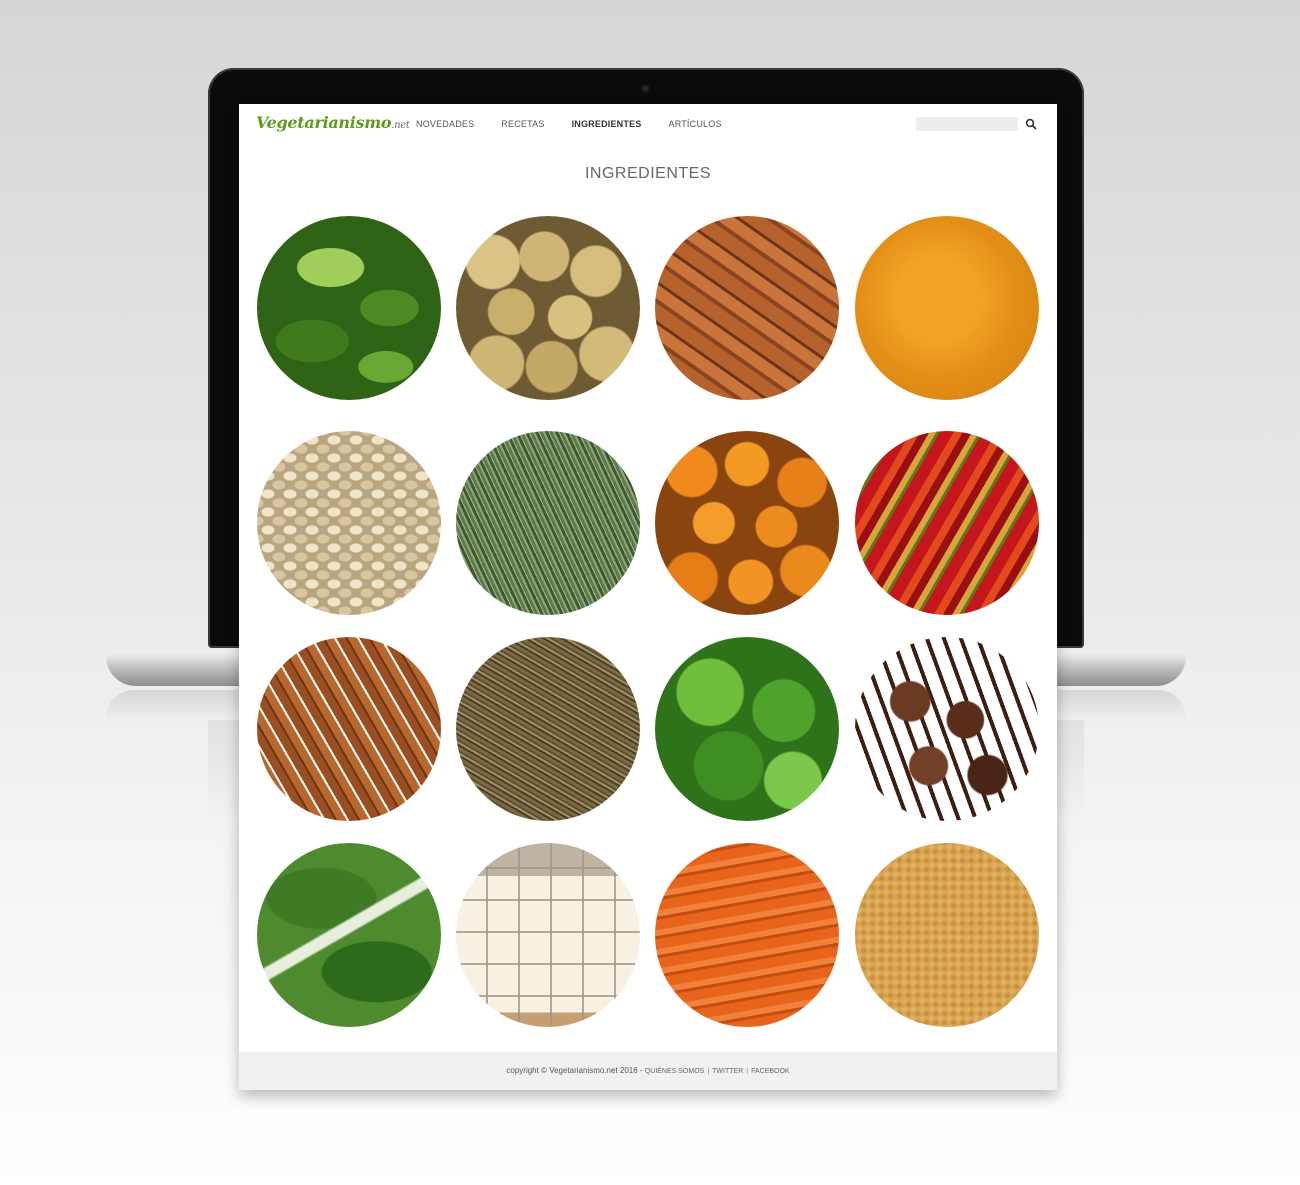 The image size is (1300, 1185). Describe the element at coordinates (947, 729) in the screenshot. I see `ingredient-clove-image` at that location.